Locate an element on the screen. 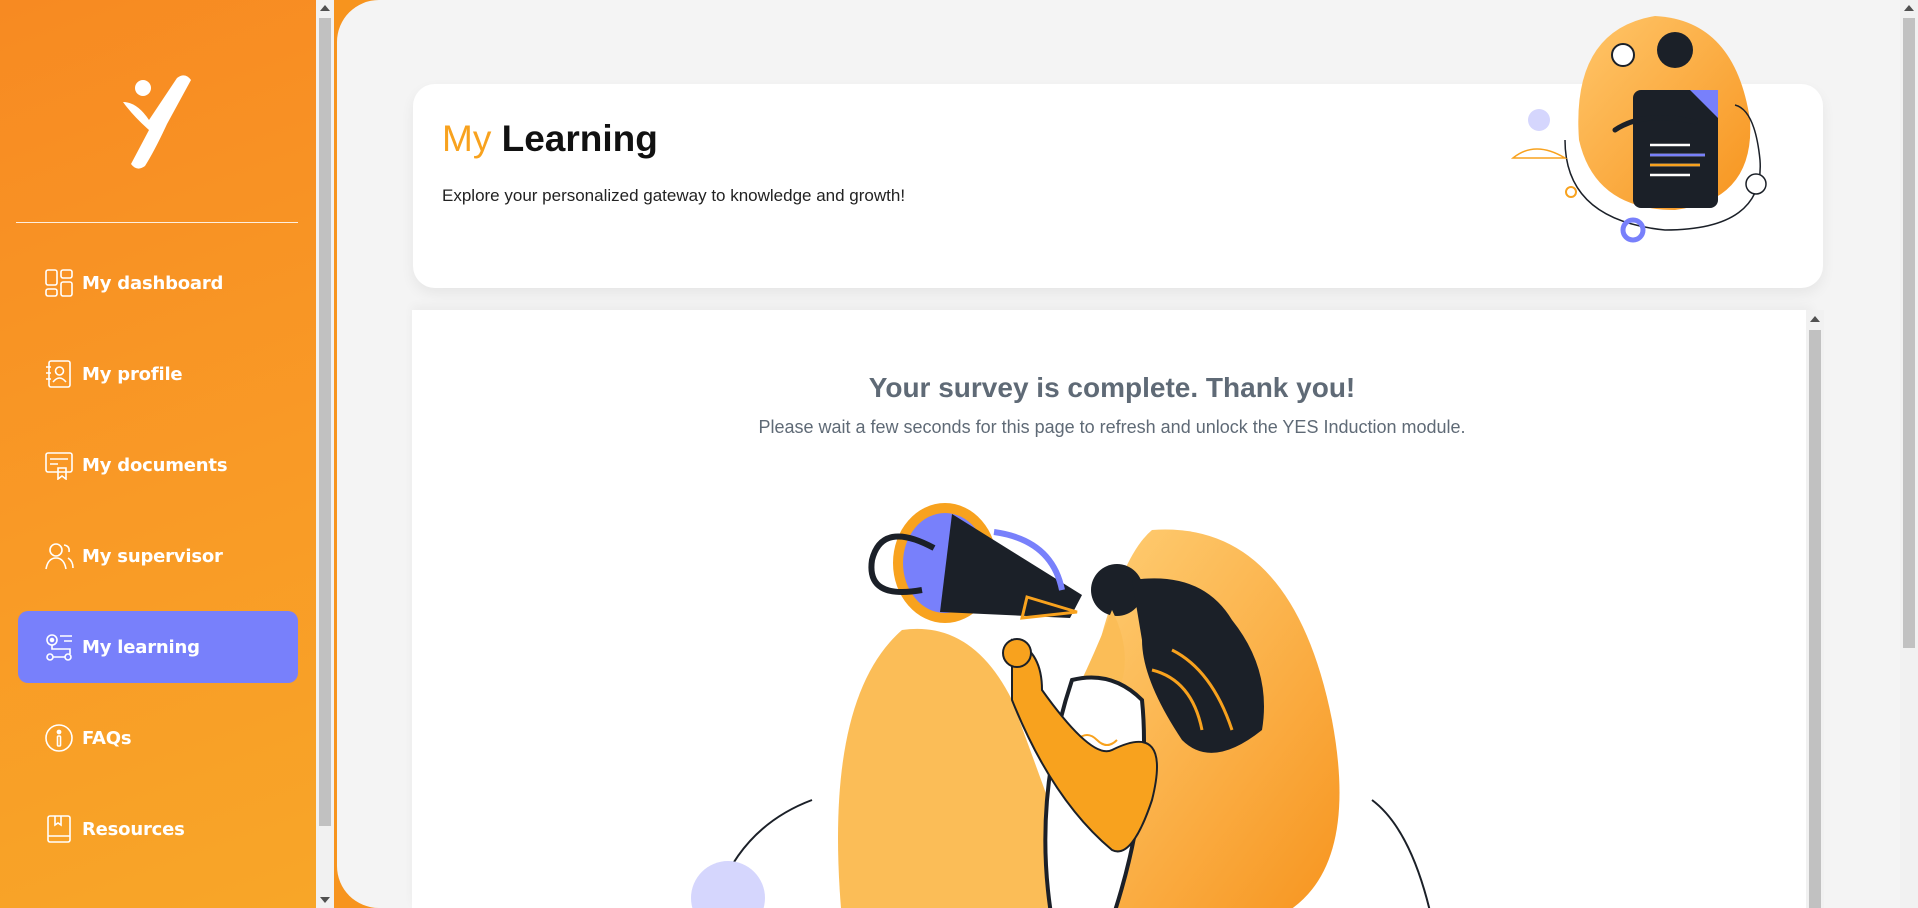 The height and width of the screenshot is (908, 1918). sidebar-item-label: My profile is located at coordinates (132, 374).